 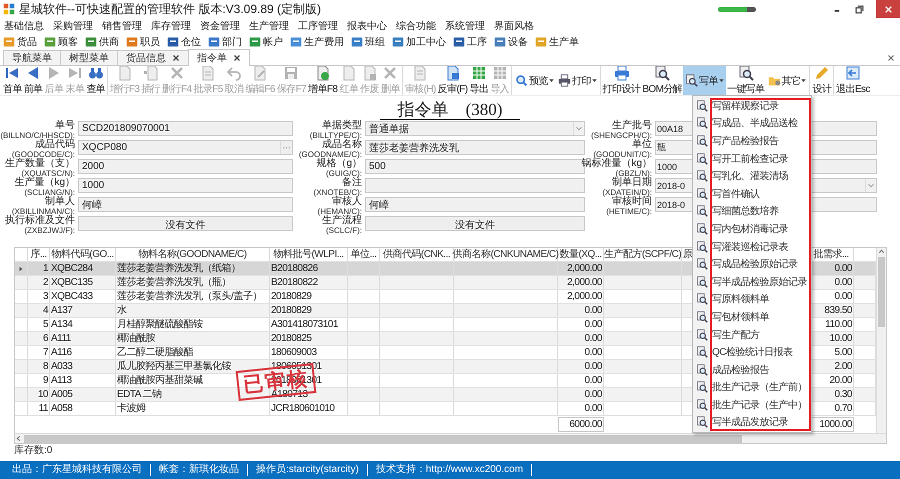 What do you see at coordinates (342, 125) in the screenshot?
I see `field-label: 单据类型` at bounding box center [342, 125].